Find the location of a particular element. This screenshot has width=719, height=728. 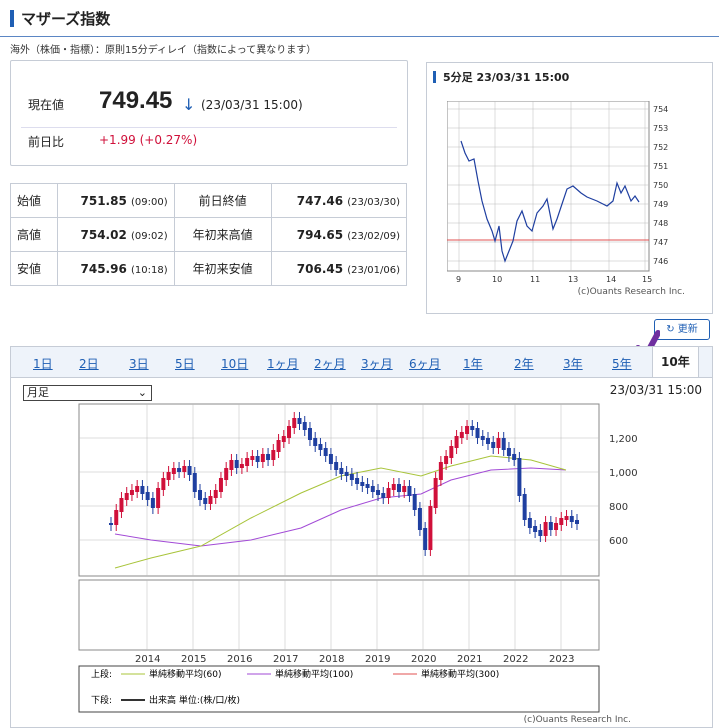

ytd-low-label: 年初来安値 is located at coordinates (222, 268).